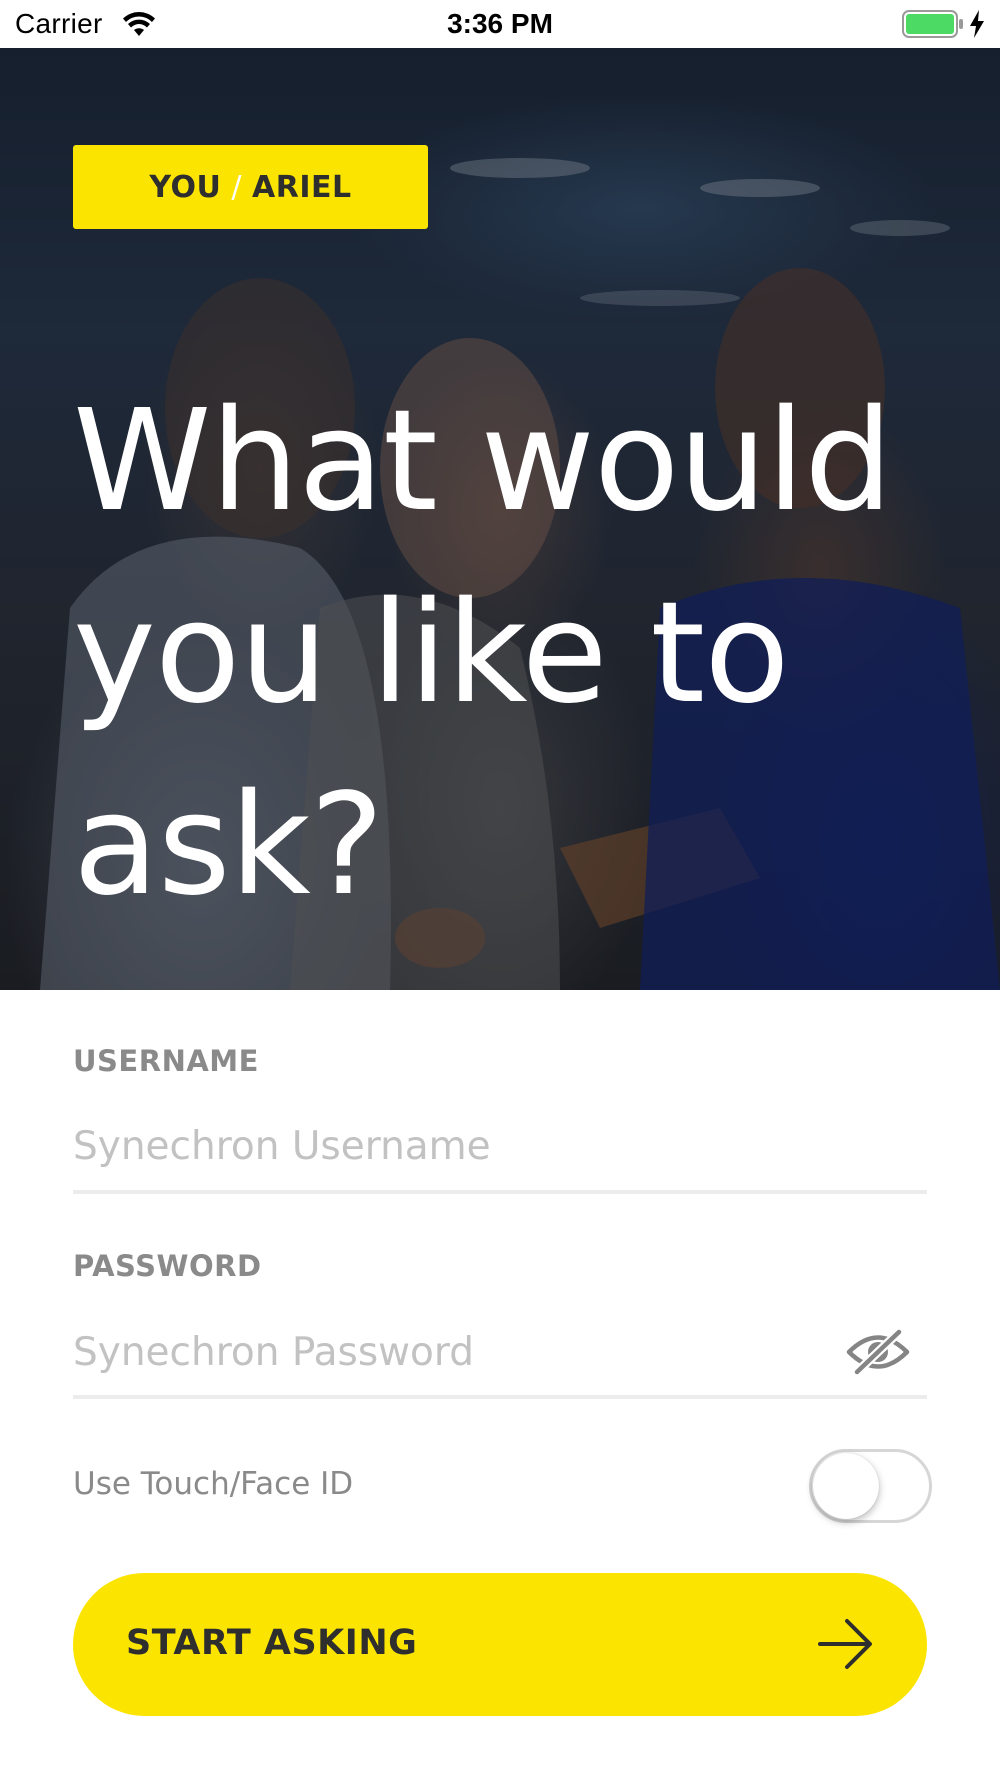 The width and height of the screenshot is (1000, 1778). Describe the element at coordinates (302, 187) in the screenshot. I see `brand-badge-ariel: ARIEL` at that location.